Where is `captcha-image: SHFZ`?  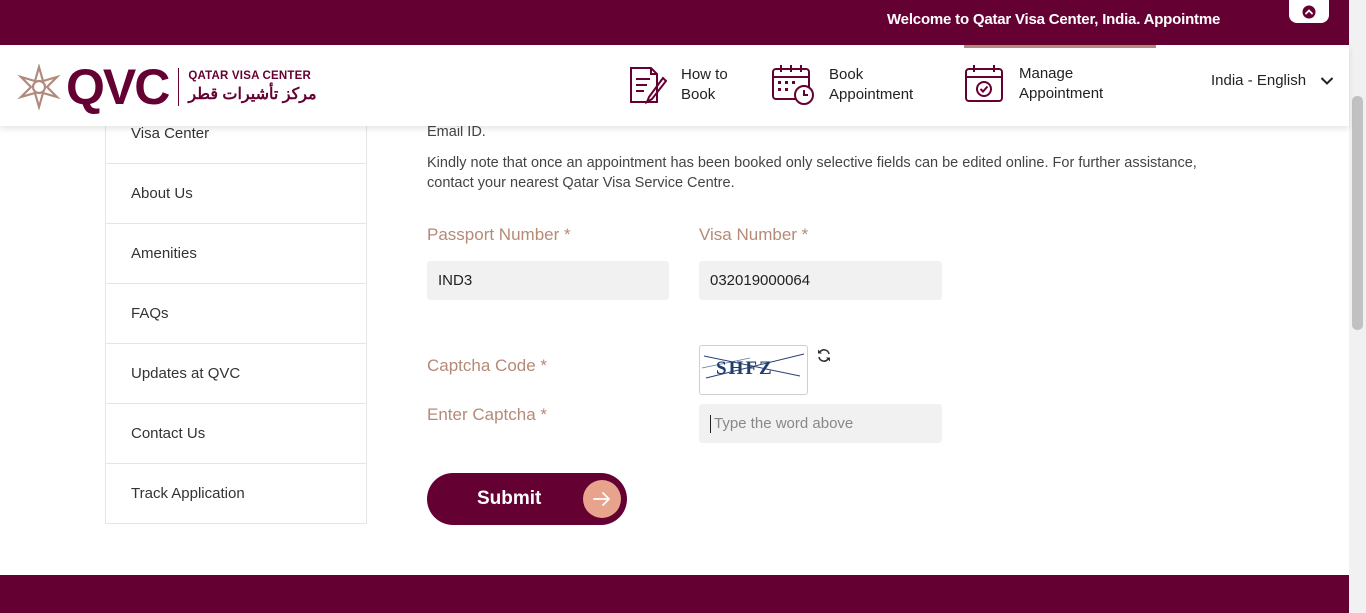 captcha-image: SHFZ is located at coordinates (753, 370).